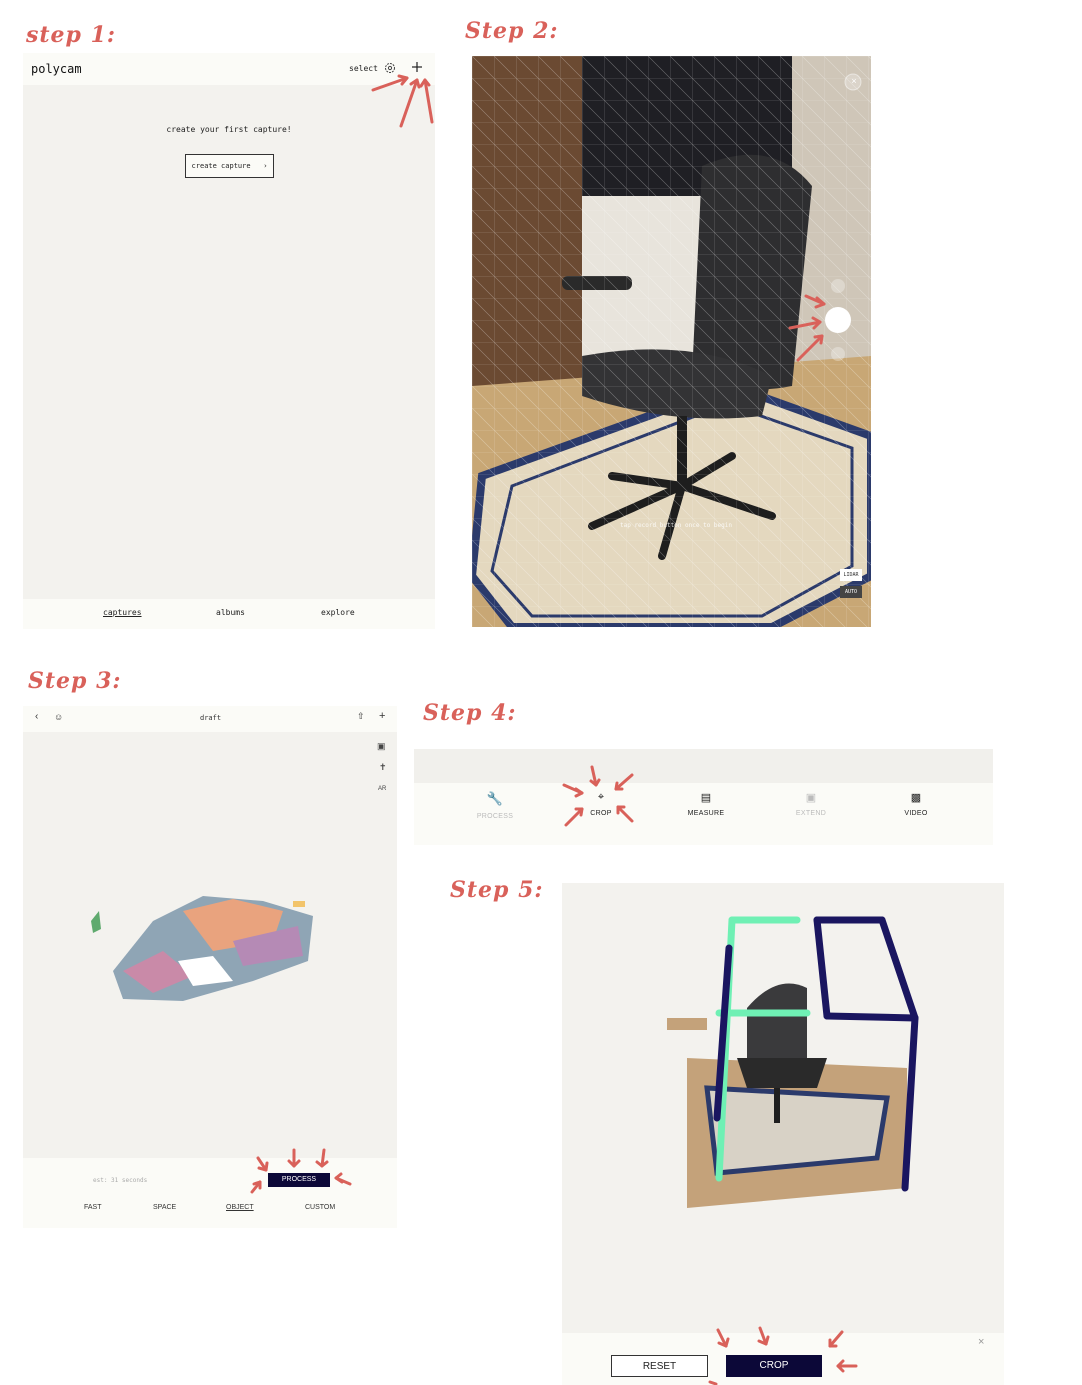  What do you see at coordinates (916, 798) in the screenshot?
I see `clapper-icon: ▩` at bounding box center [916, 798].